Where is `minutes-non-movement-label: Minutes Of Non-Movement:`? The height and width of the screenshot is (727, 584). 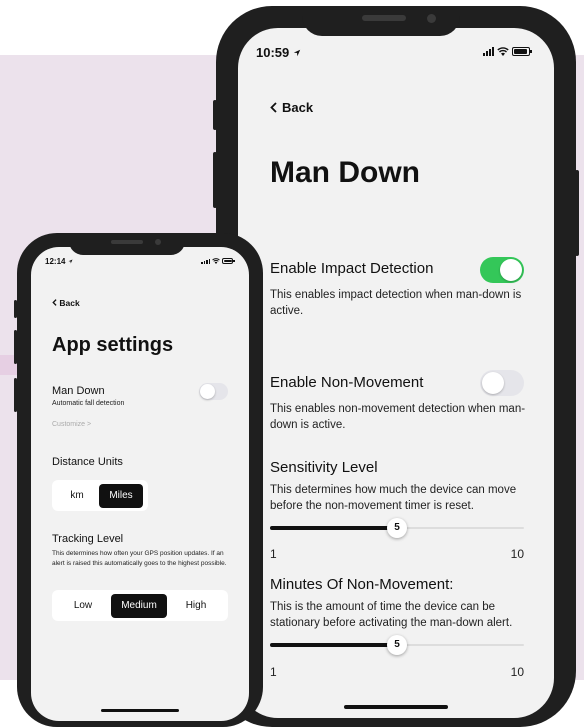
minutes-non-movement-label: Minutes Of Non-Movement: is located at coordinates (362, 584).